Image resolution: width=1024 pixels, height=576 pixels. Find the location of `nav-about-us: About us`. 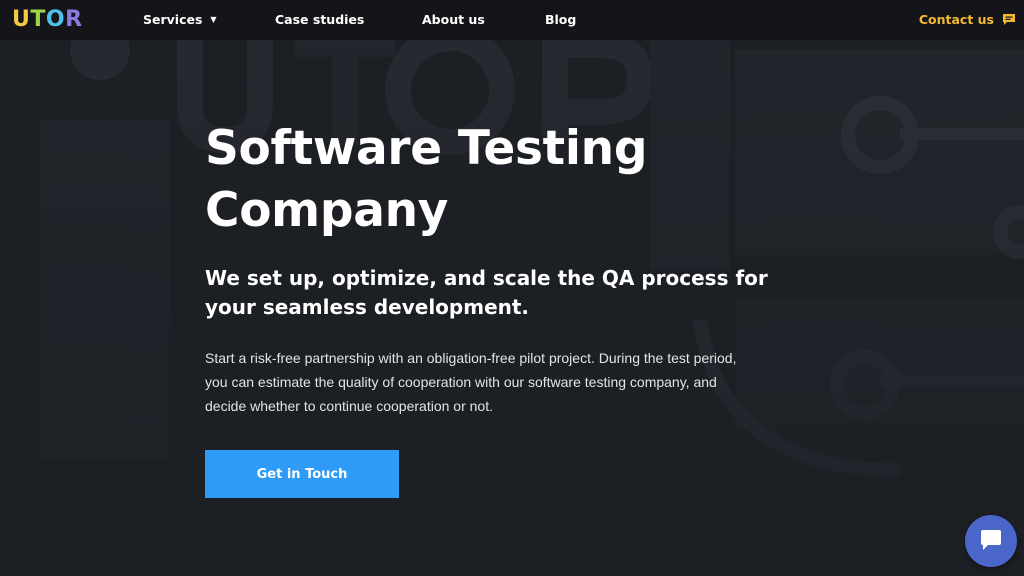

nav-about-us: About us is located at coordinates (453, 19).